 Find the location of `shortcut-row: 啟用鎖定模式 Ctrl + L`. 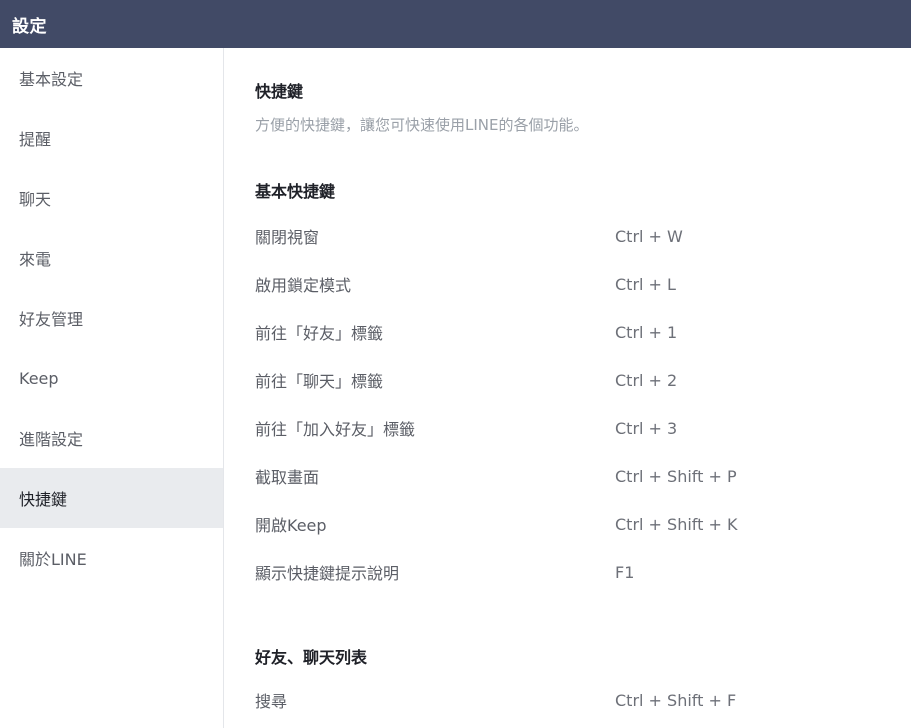

shortcut-row: 啟用鎖定模式 Ctrl + L is located at coordinates (575, 284).